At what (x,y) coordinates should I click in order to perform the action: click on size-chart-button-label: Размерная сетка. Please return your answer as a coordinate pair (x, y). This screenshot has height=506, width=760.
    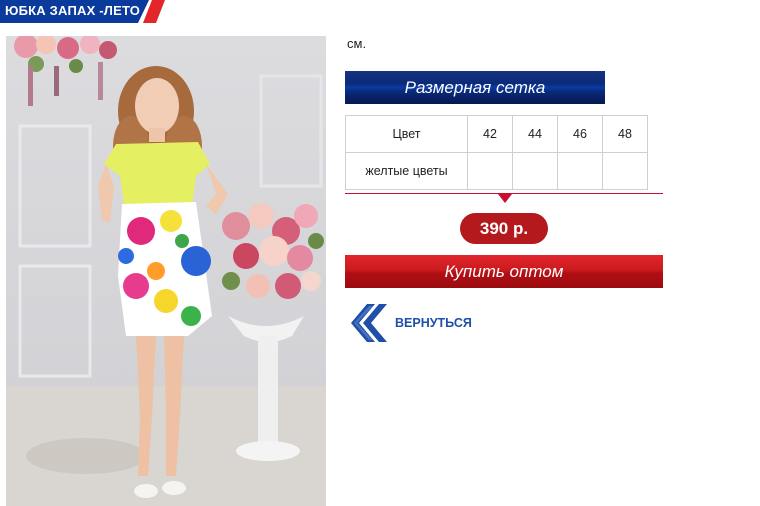
    Looking at the image, I should click on (475, 87).